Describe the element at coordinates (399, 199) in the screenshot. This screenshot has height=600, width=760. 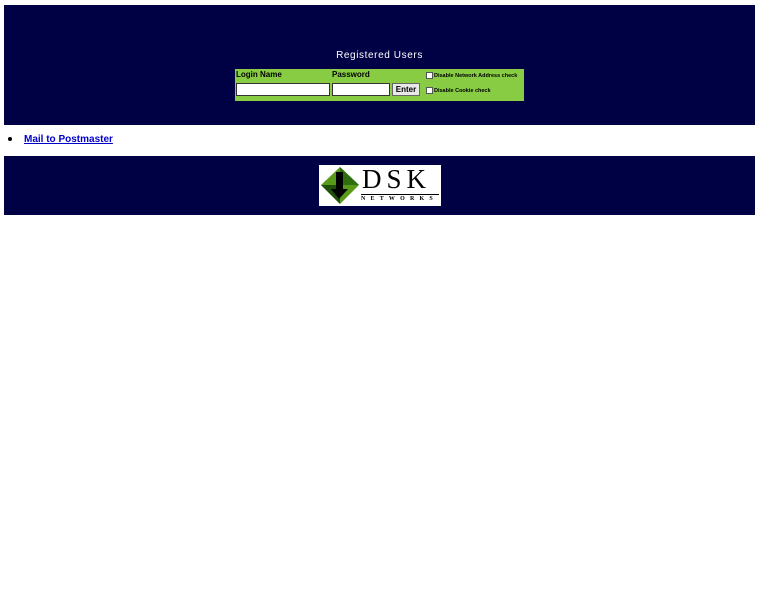
I see `logo-subtext: NETWORKS` at that location.